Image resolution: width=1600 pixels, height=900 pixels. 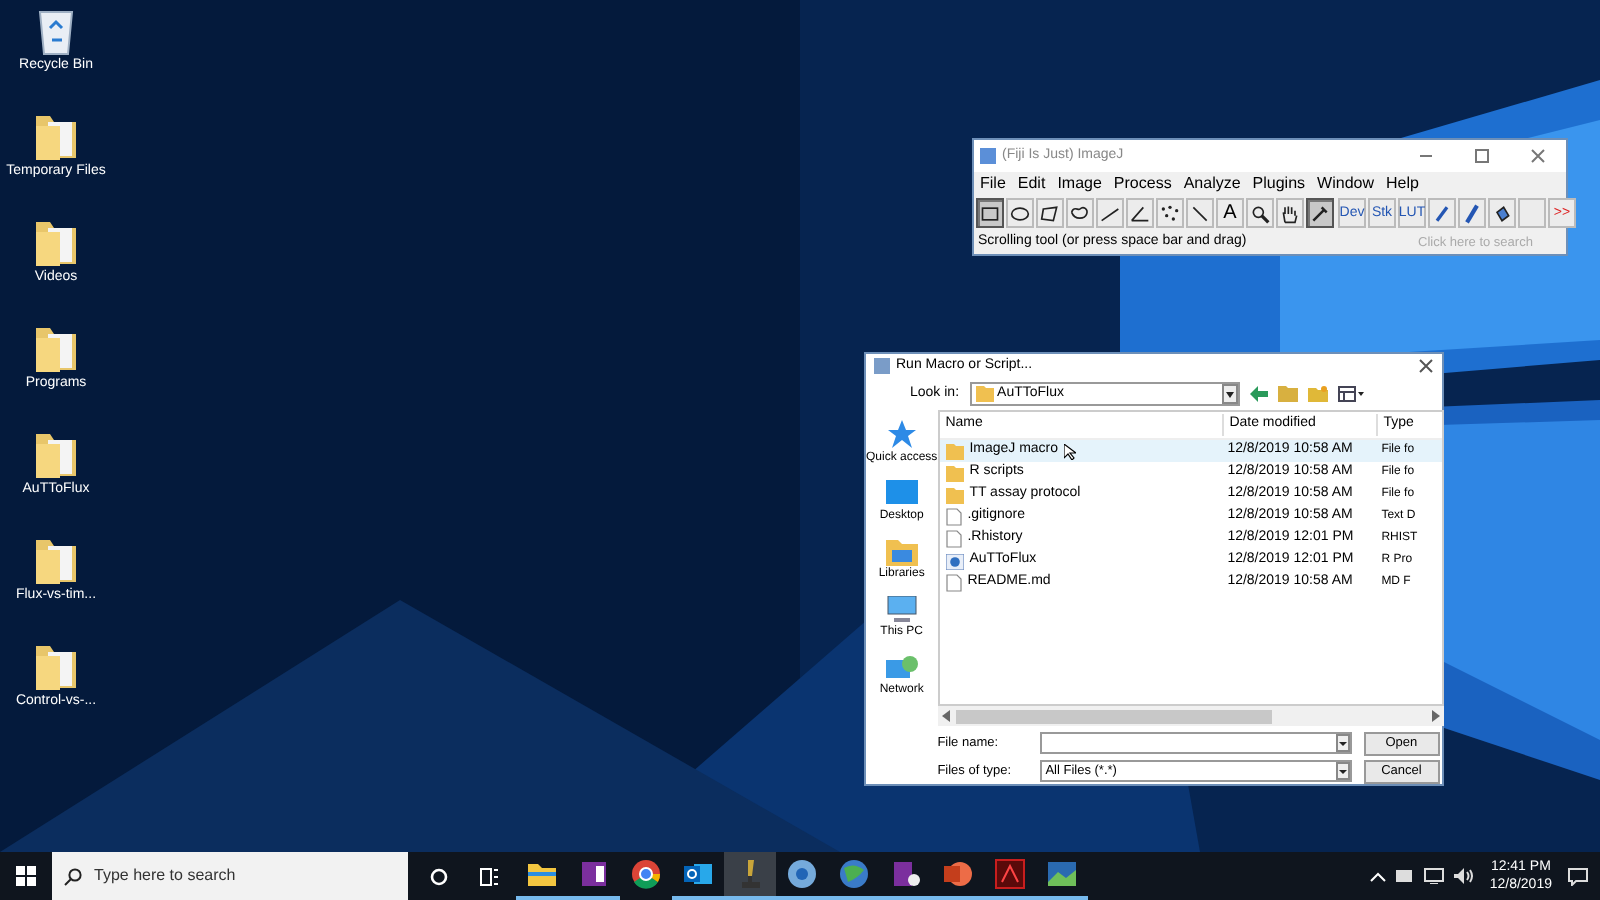 What do you see at coordinates (993, 184) in the screenshot?
I see `menu-item: File` at bounding box center [993, 184].